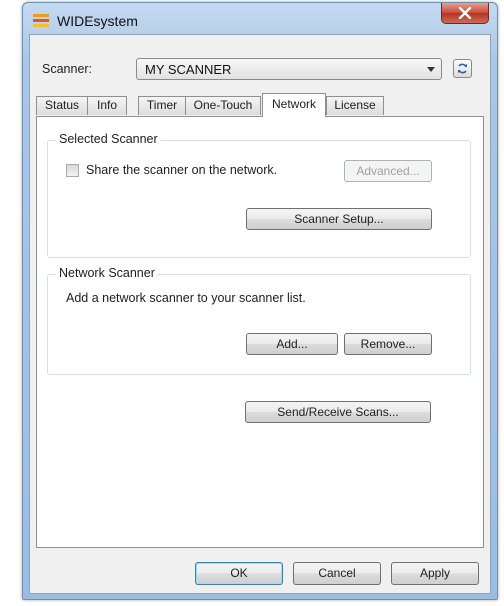  I want to click on window-title: WIDEsystem, so click(97, 21).